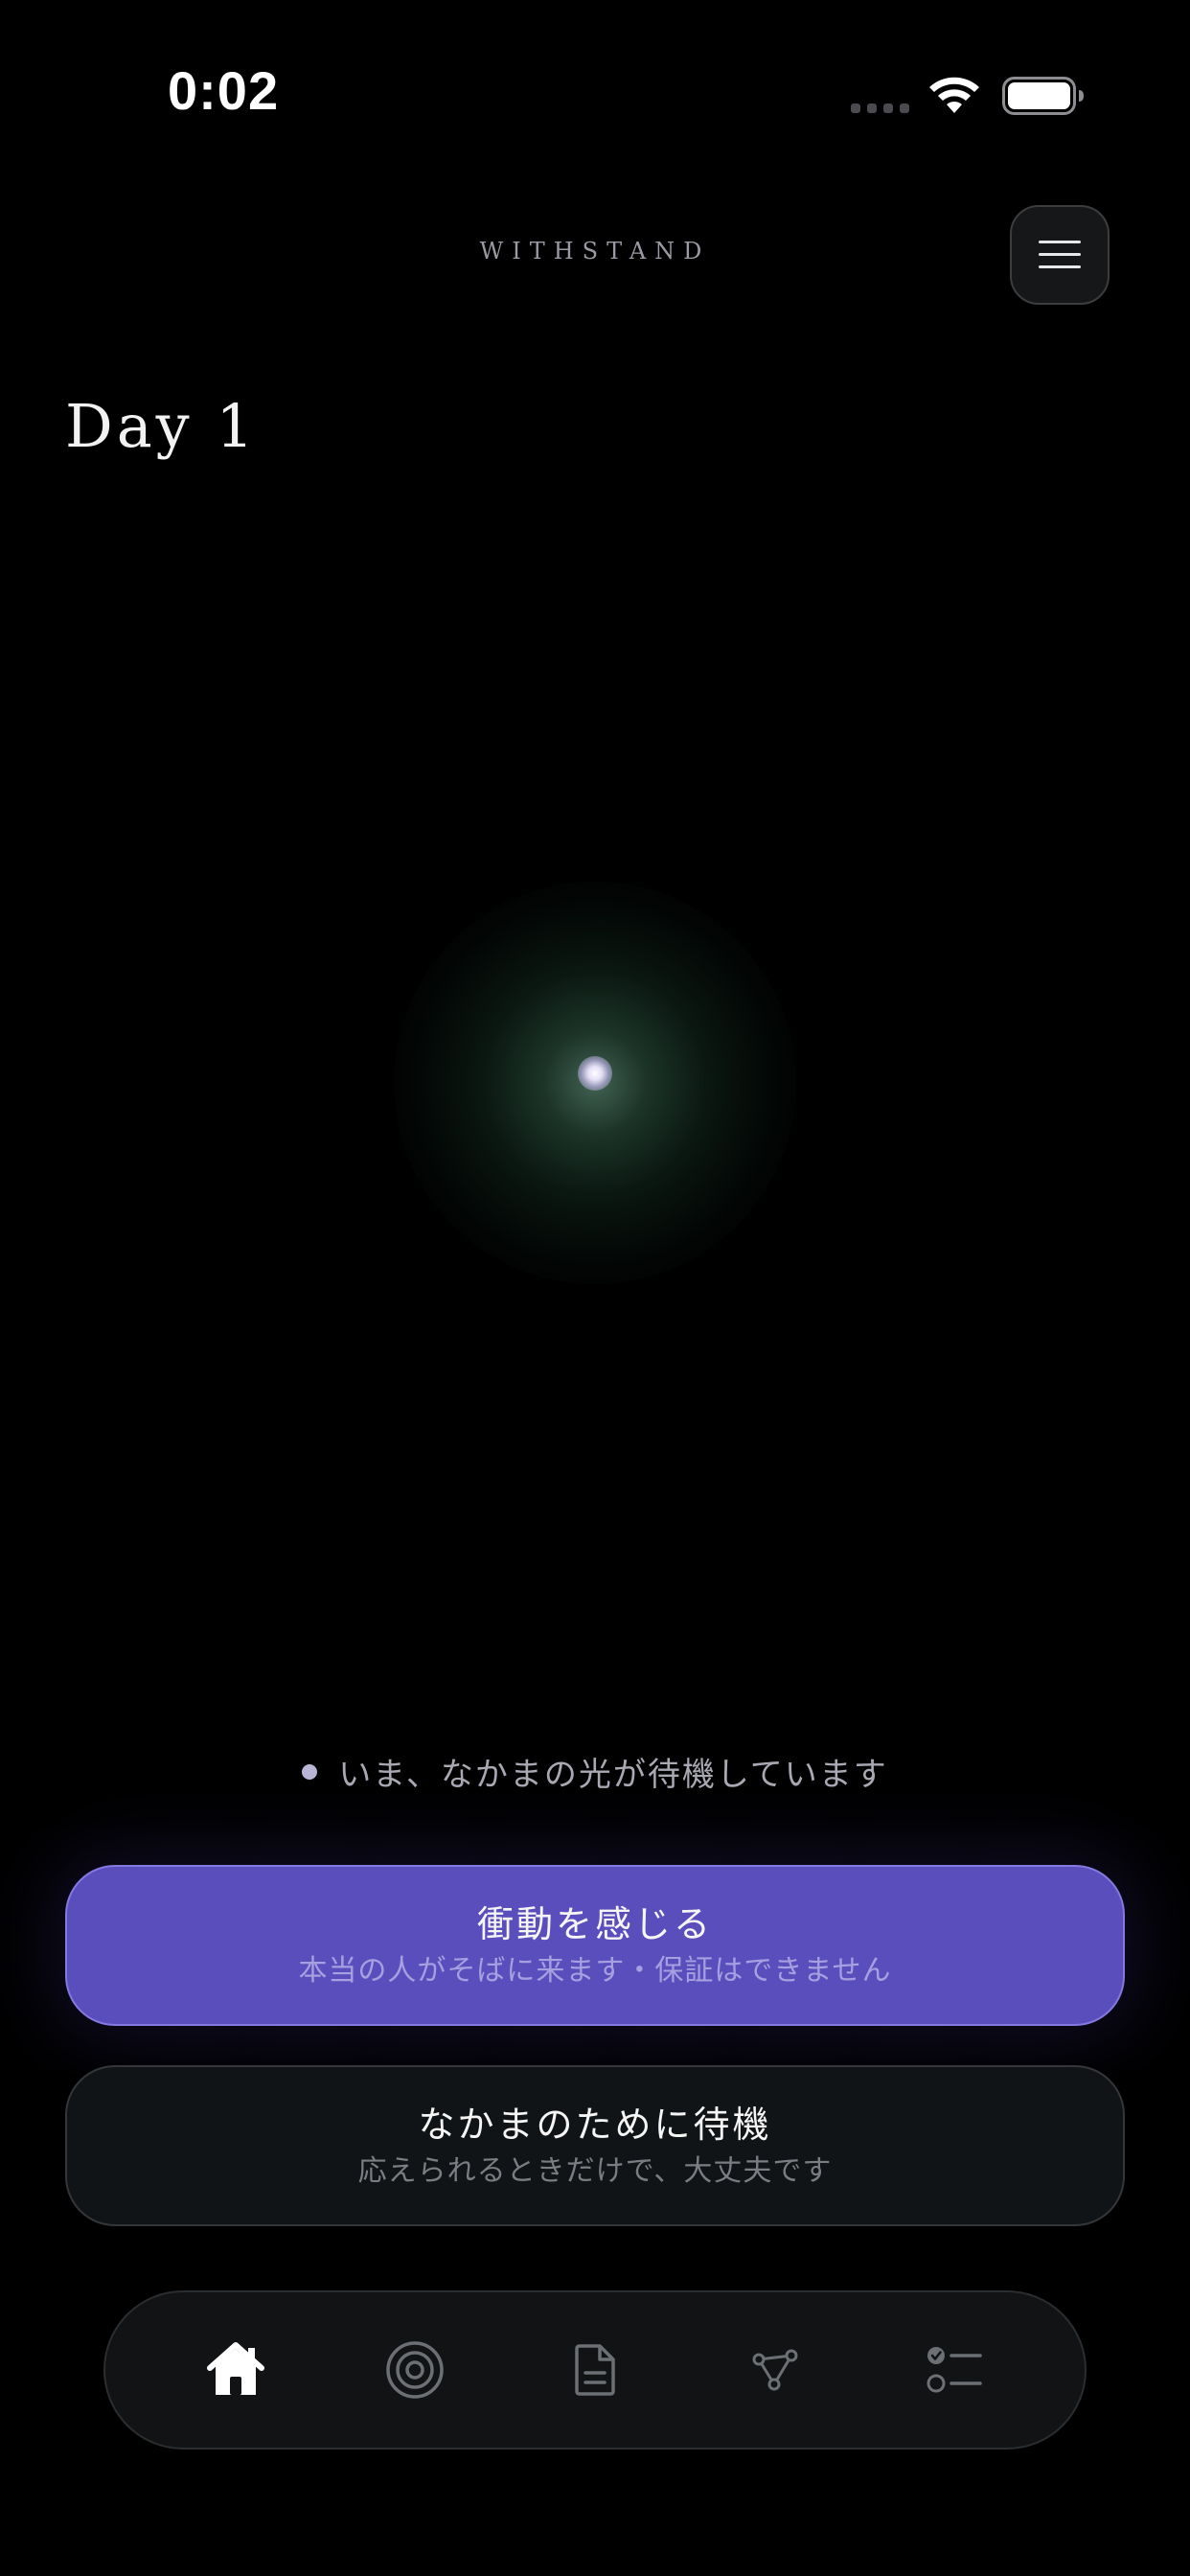 This screenshot has height=2576, width=1190. I want to click on tab-target, so click(415, 2370).